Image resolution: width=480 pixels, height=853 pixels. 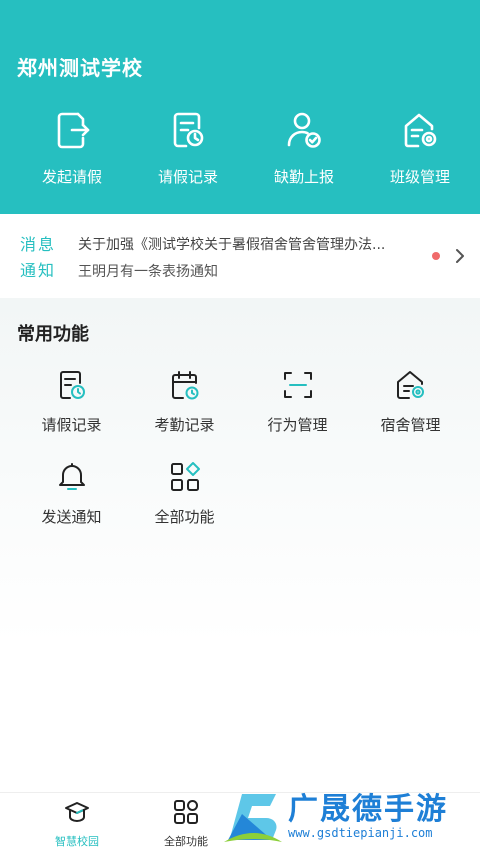 I want to click on func-attendance-record: 考勤记录, so click(x=184, y=414).